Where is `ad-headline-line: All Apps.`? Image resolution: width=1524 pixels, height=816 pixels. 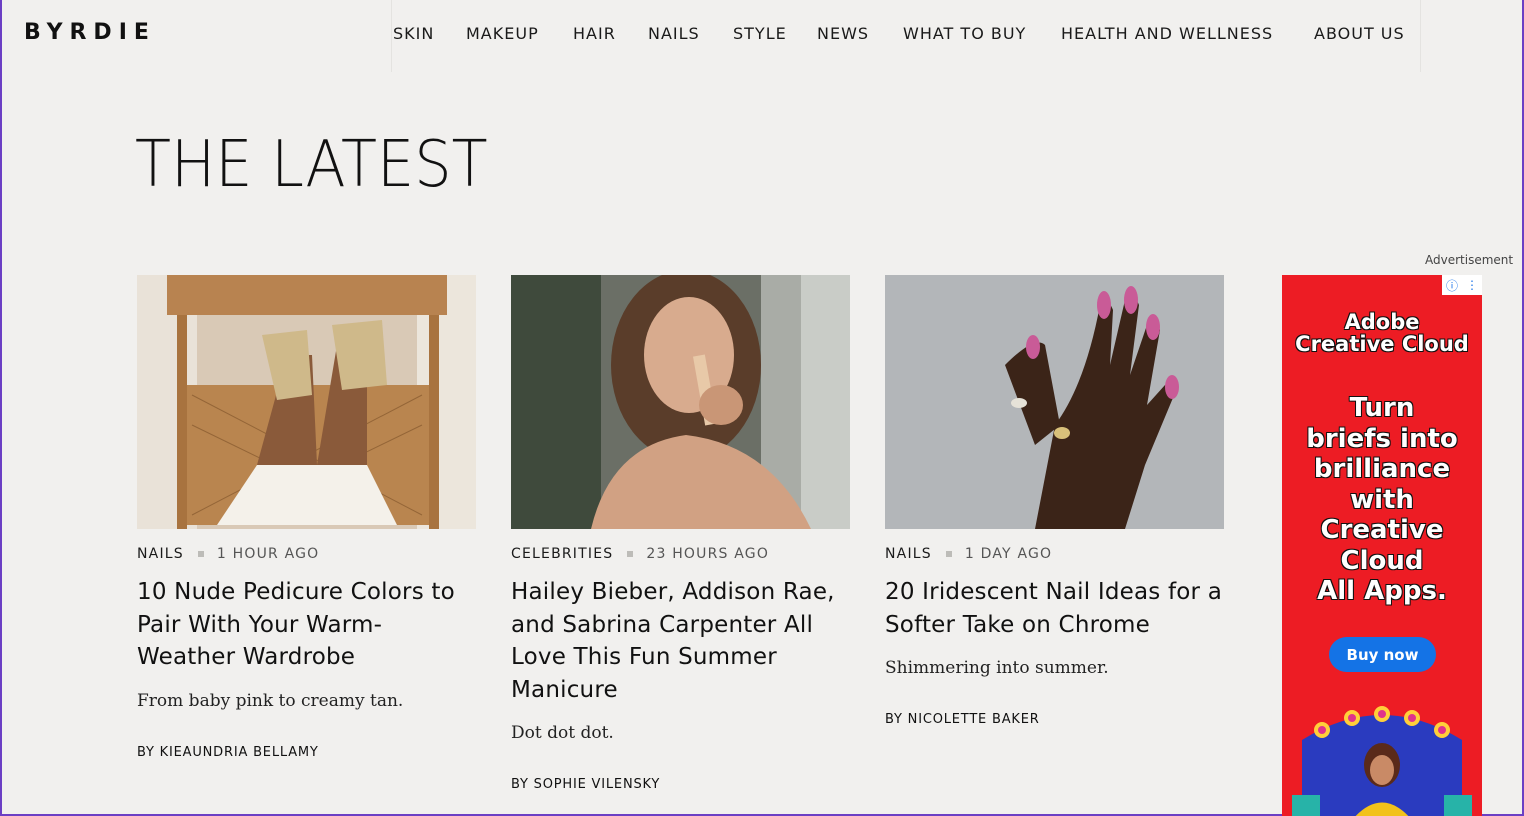
ad-headline-line: All Apps. is located at coordinates (1382, 591).